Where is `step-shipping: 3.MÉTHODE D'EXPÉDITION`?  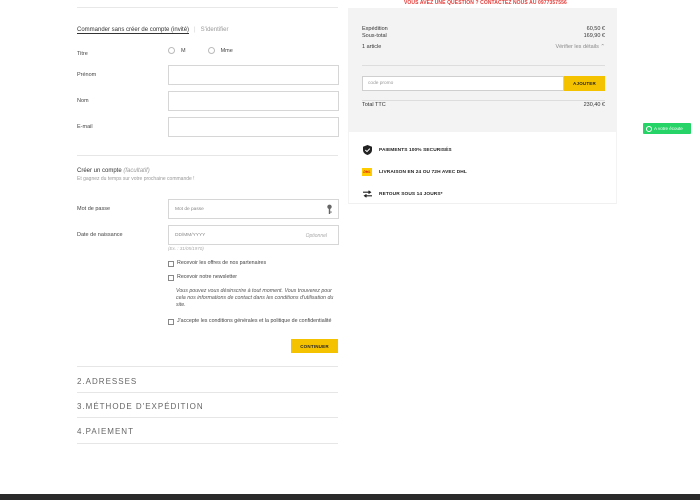 step-shipping: 3.MÉTHODE D'EXPÉDITION is located at coordinates (140, 406).